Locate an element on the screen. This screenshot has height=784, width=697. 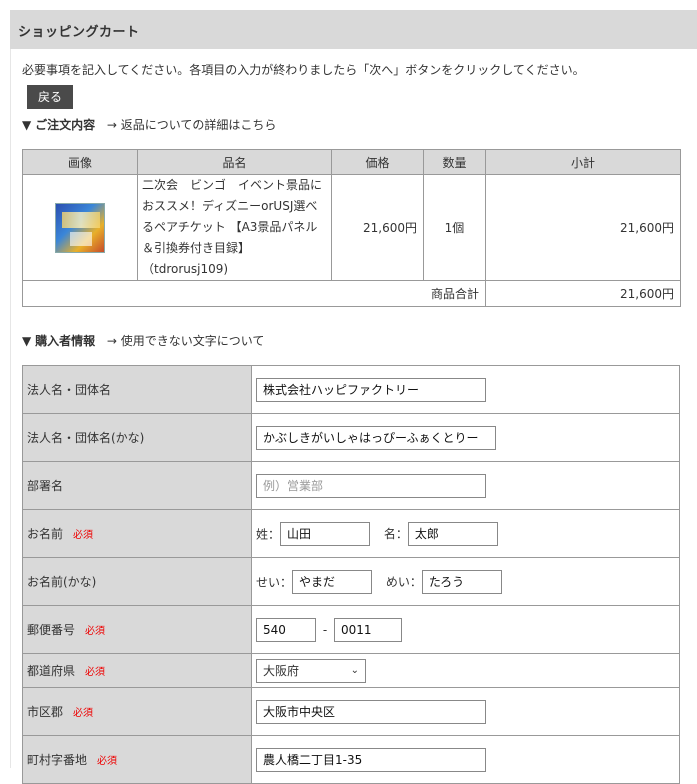
form-row-postal: 郵便番号必須 - is located at coordinates (351, 629).